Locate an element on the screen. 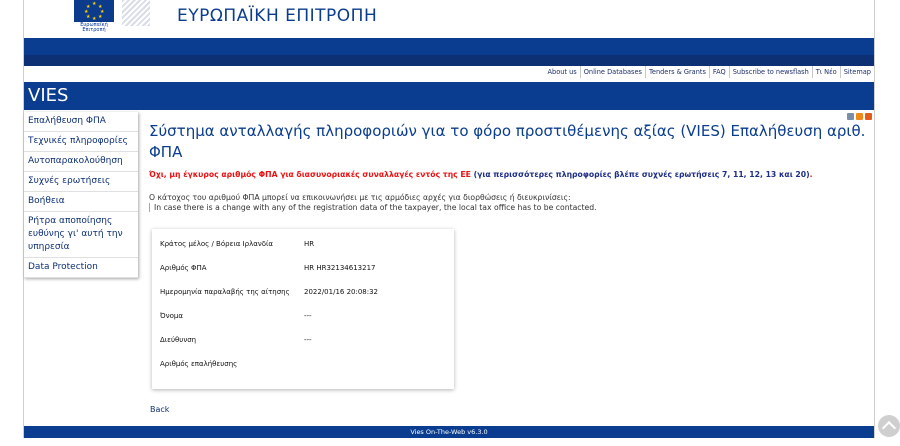 This screenshot has width=900, height=446. page-tools is located at coordinates (859, 116).